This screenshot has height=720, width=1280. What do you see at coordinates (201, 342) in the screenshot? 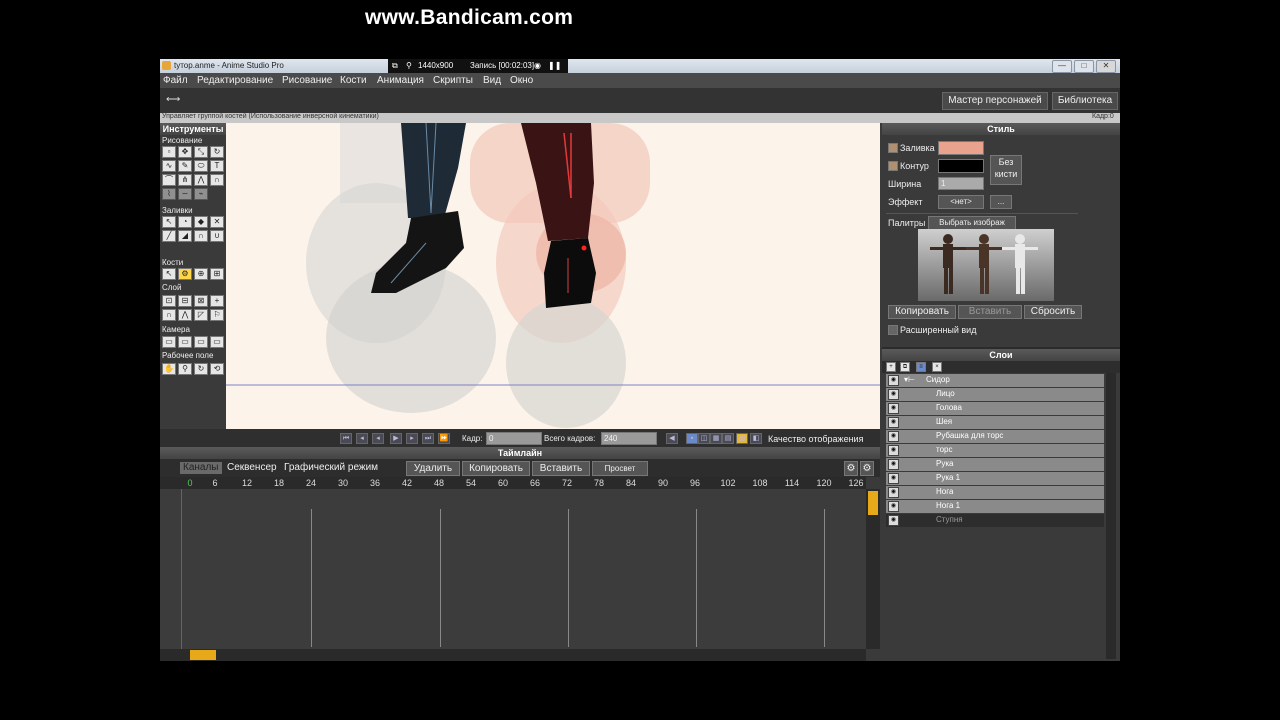
I see `roll-camera-icon: ▭` at bounding box center [201, 342].